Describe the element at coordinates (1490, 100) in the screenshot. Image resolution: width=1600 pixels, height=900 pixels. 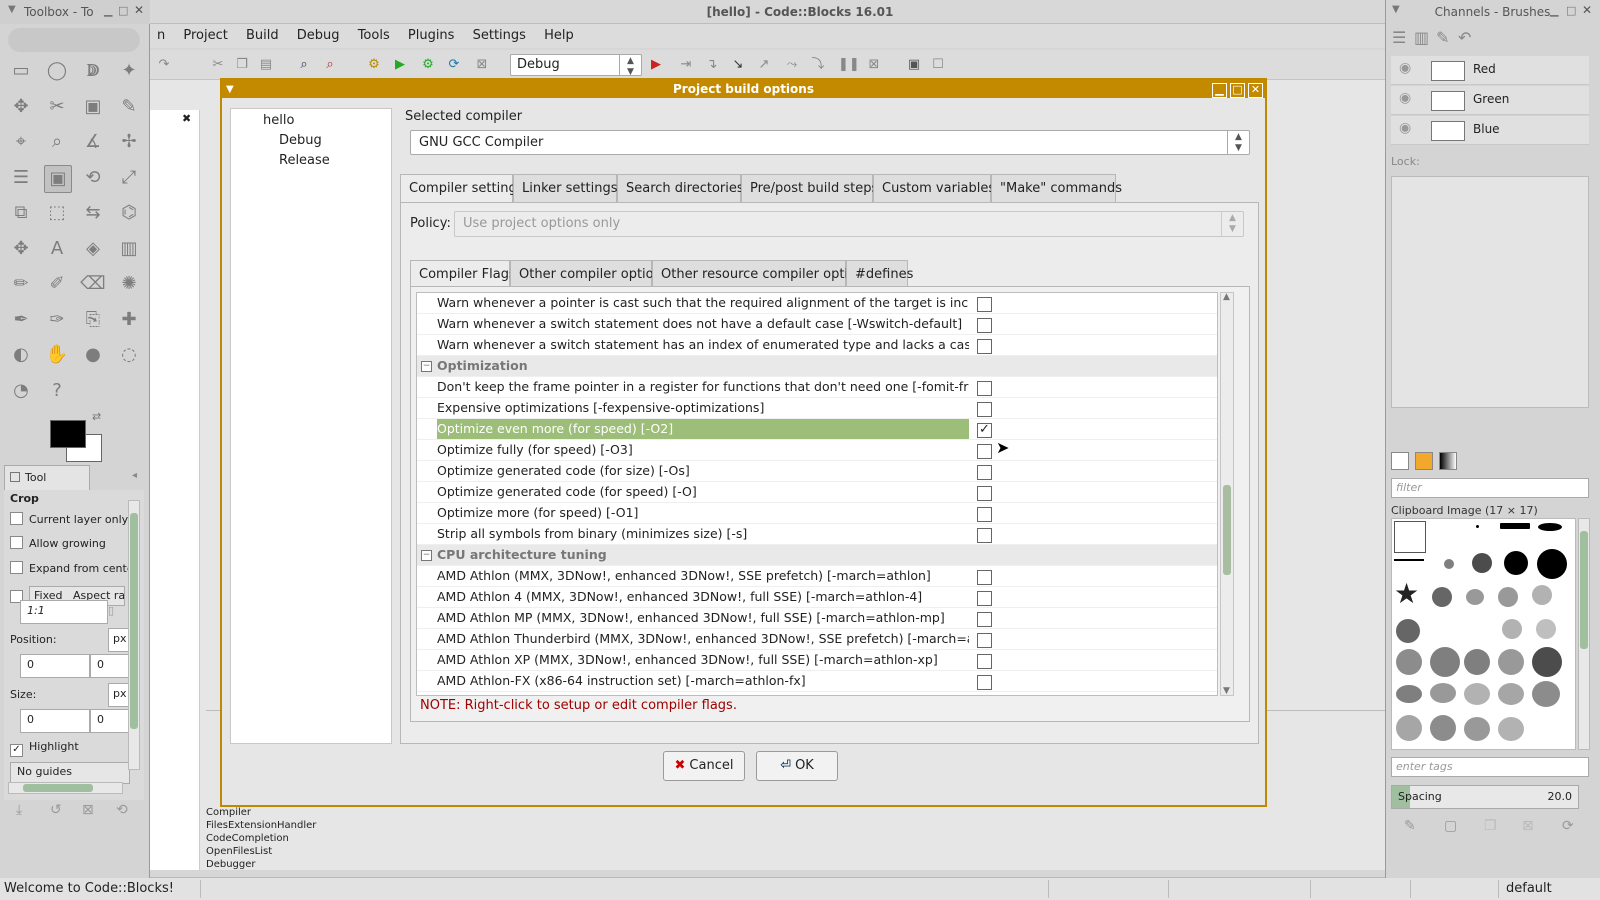
I see `channel-row-green: ◉ Green` at that location.